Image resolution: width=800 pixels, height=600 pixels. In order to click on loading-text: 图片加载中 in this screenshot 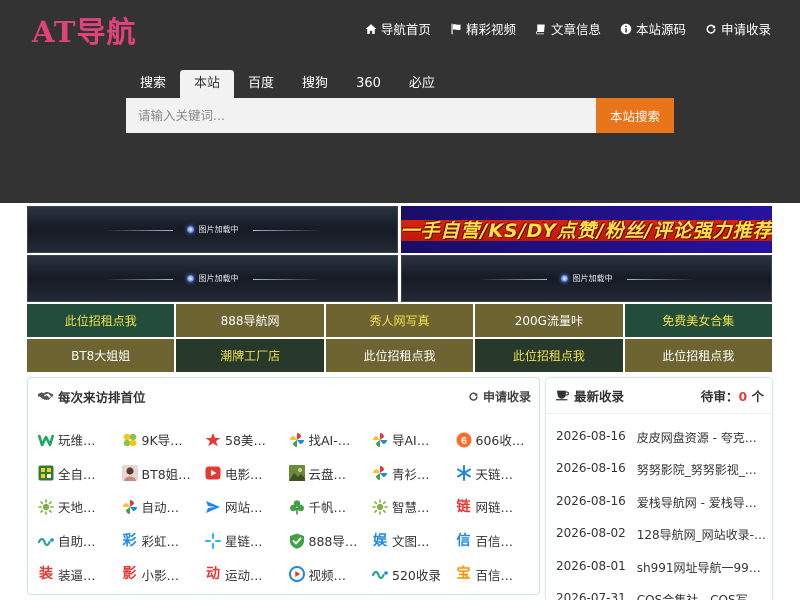, I will do `click(218, 229)`.